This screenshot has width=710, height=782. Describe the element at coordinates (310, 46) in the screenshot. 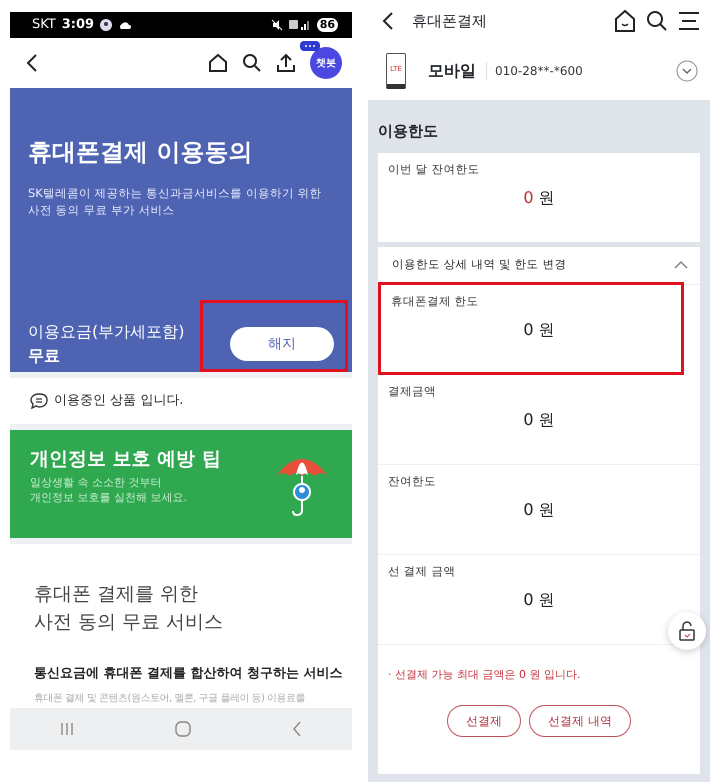

I see `chat-bubble-icon` at that location.